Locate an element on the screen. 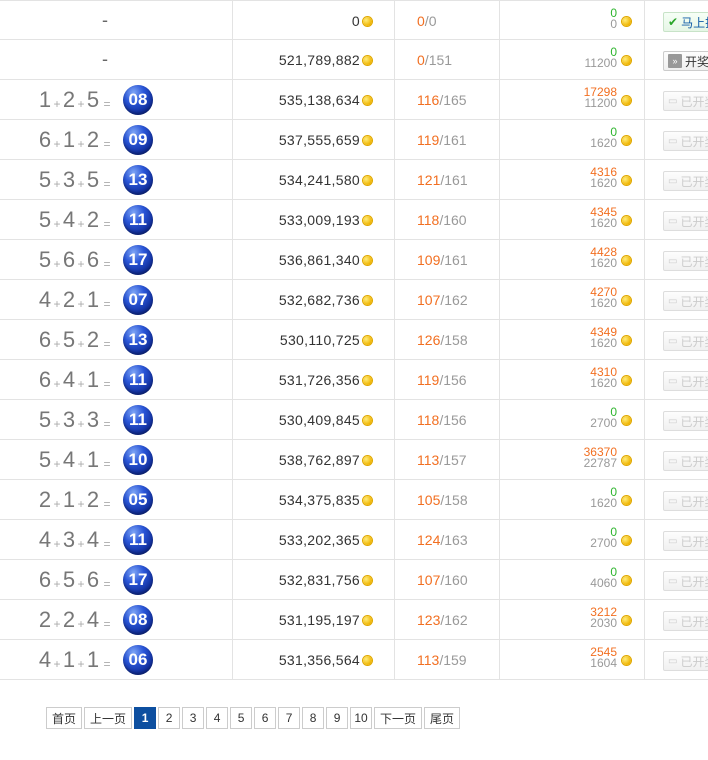 The image size is (708, 760). last-page-button: 尾页 is located at coordinates (442, 718).